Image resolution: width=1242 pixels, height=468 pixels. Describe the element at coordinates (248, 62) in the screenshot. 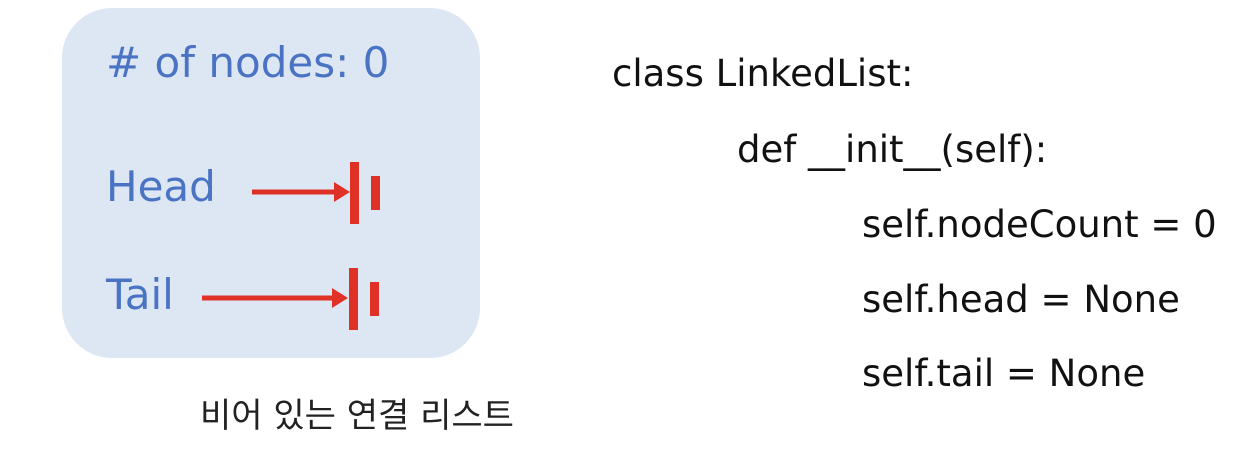

I see `node-count-label: # of nodes: 0` at that location.